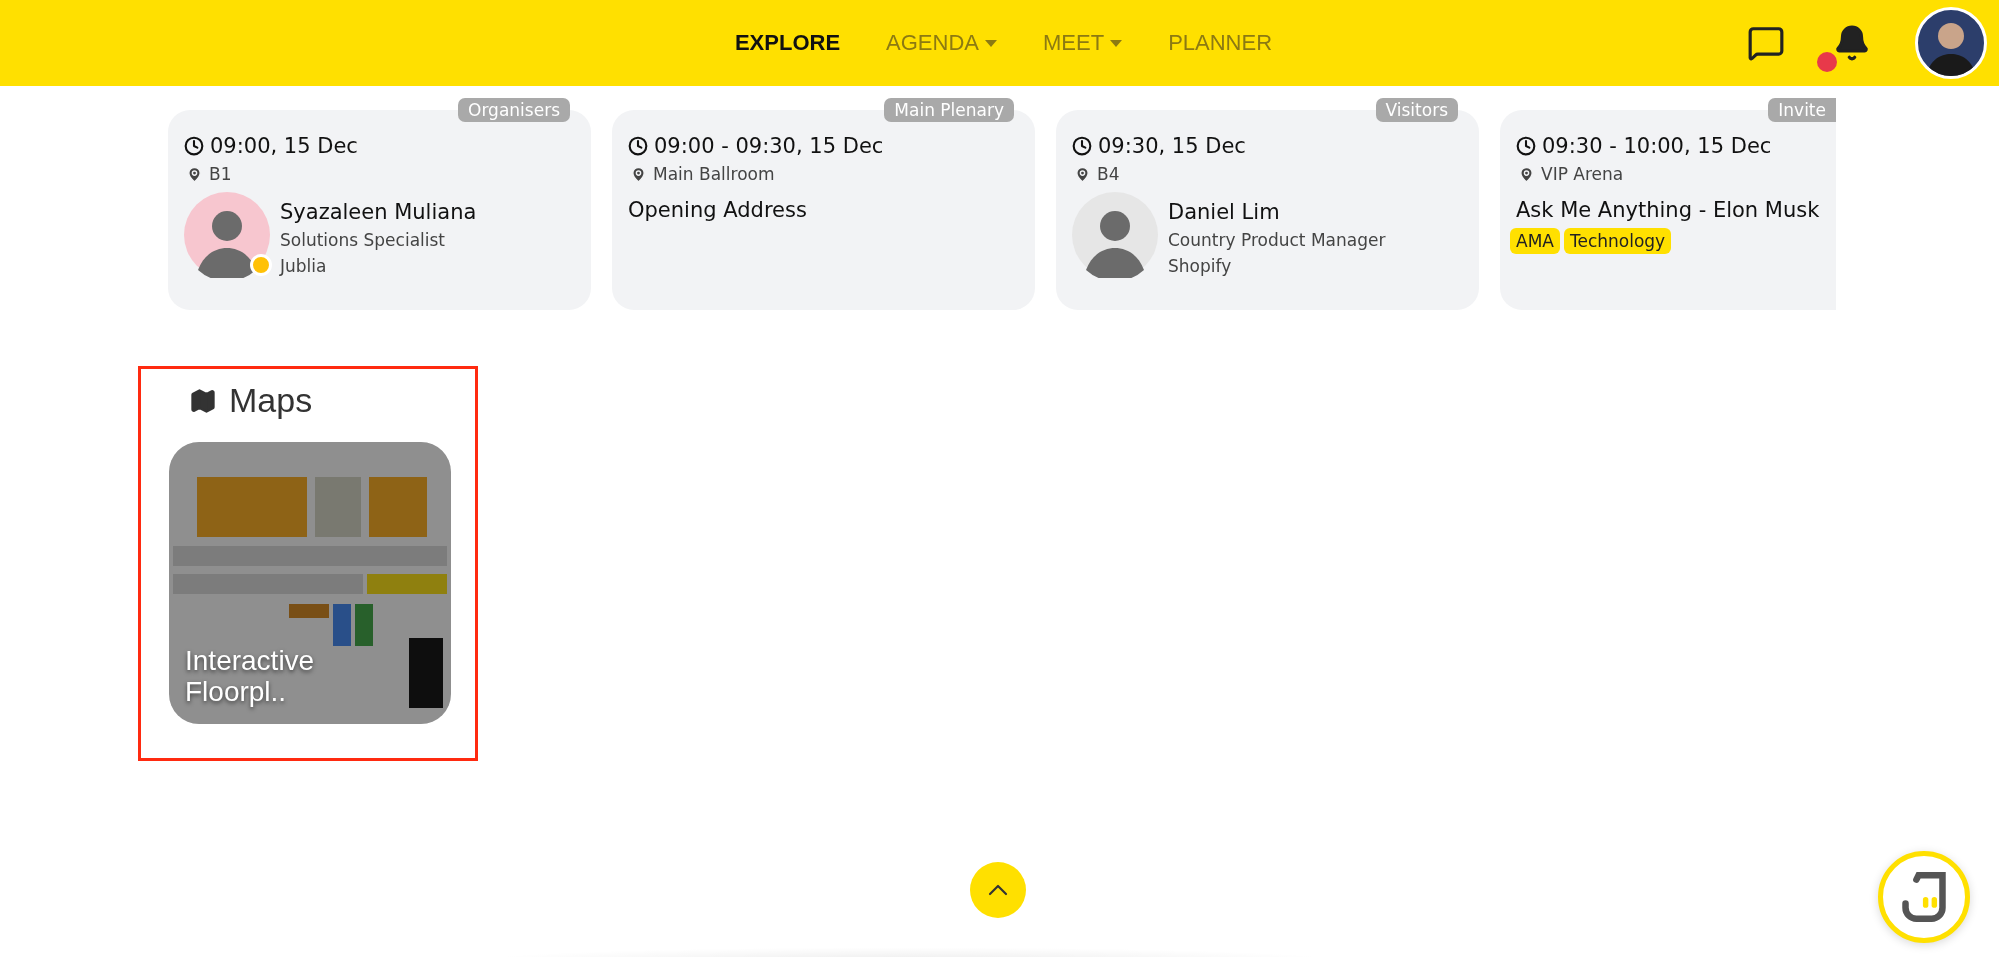  What do you see at coordinates (1617, 241) in the screenshot?
I see `topic-tag: Technology` at bounding box center [1617, 241].